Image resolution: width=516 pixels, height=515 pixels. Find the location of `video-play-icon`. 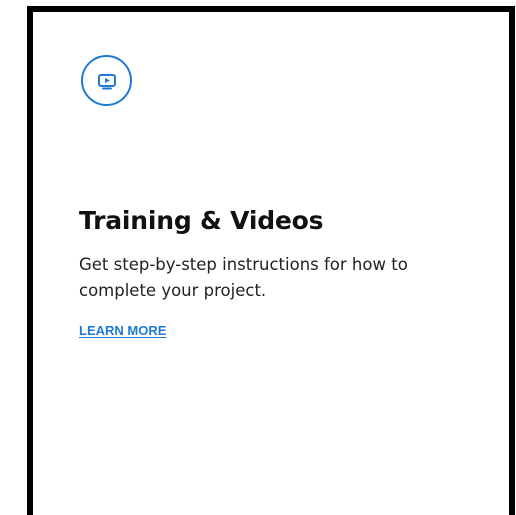

video-play-icon is located at coordinates (106, 80).